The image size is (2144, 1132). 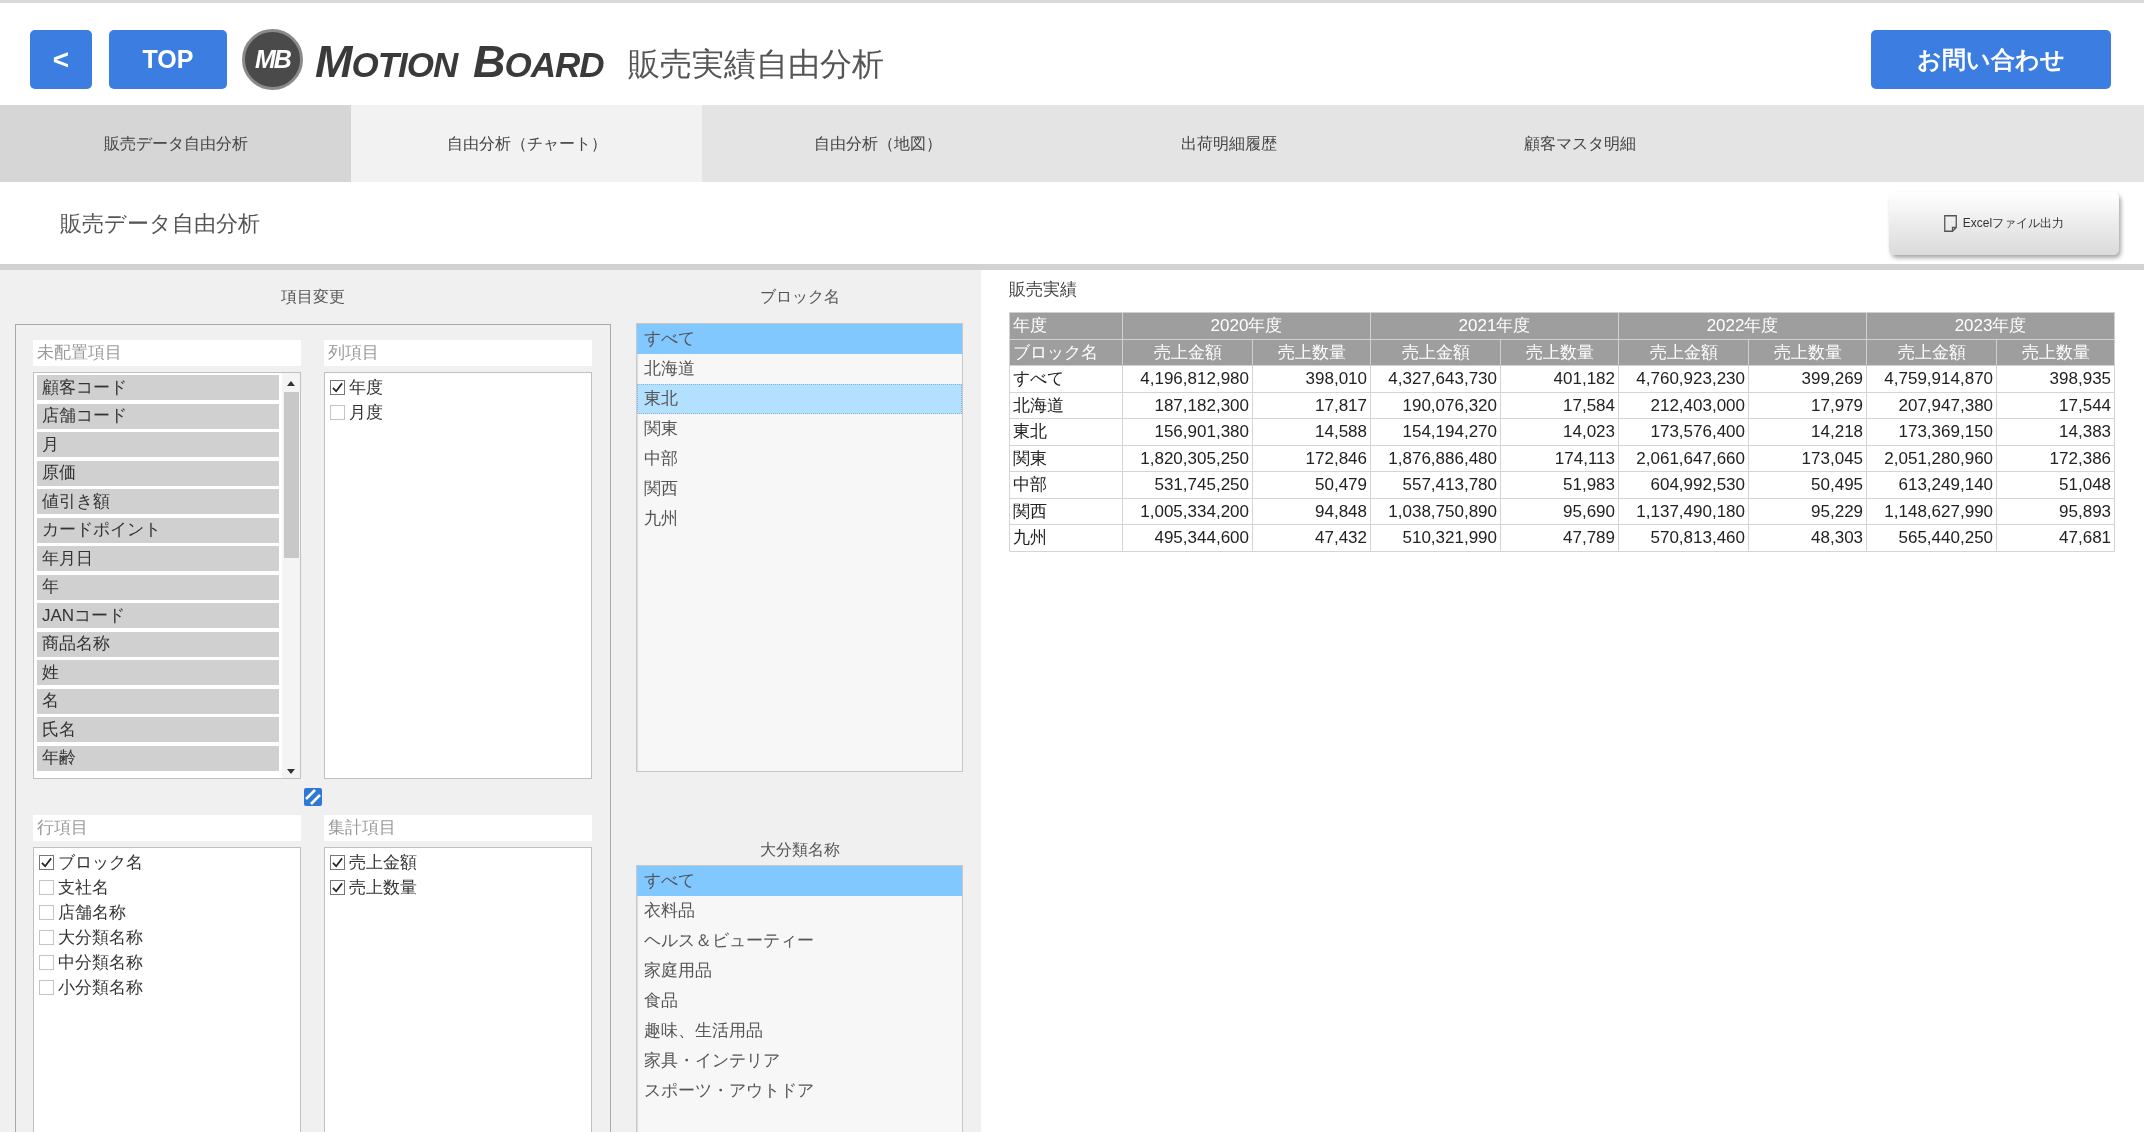 I want to click on field-item: カードポイント, so click(x=158, y=530).